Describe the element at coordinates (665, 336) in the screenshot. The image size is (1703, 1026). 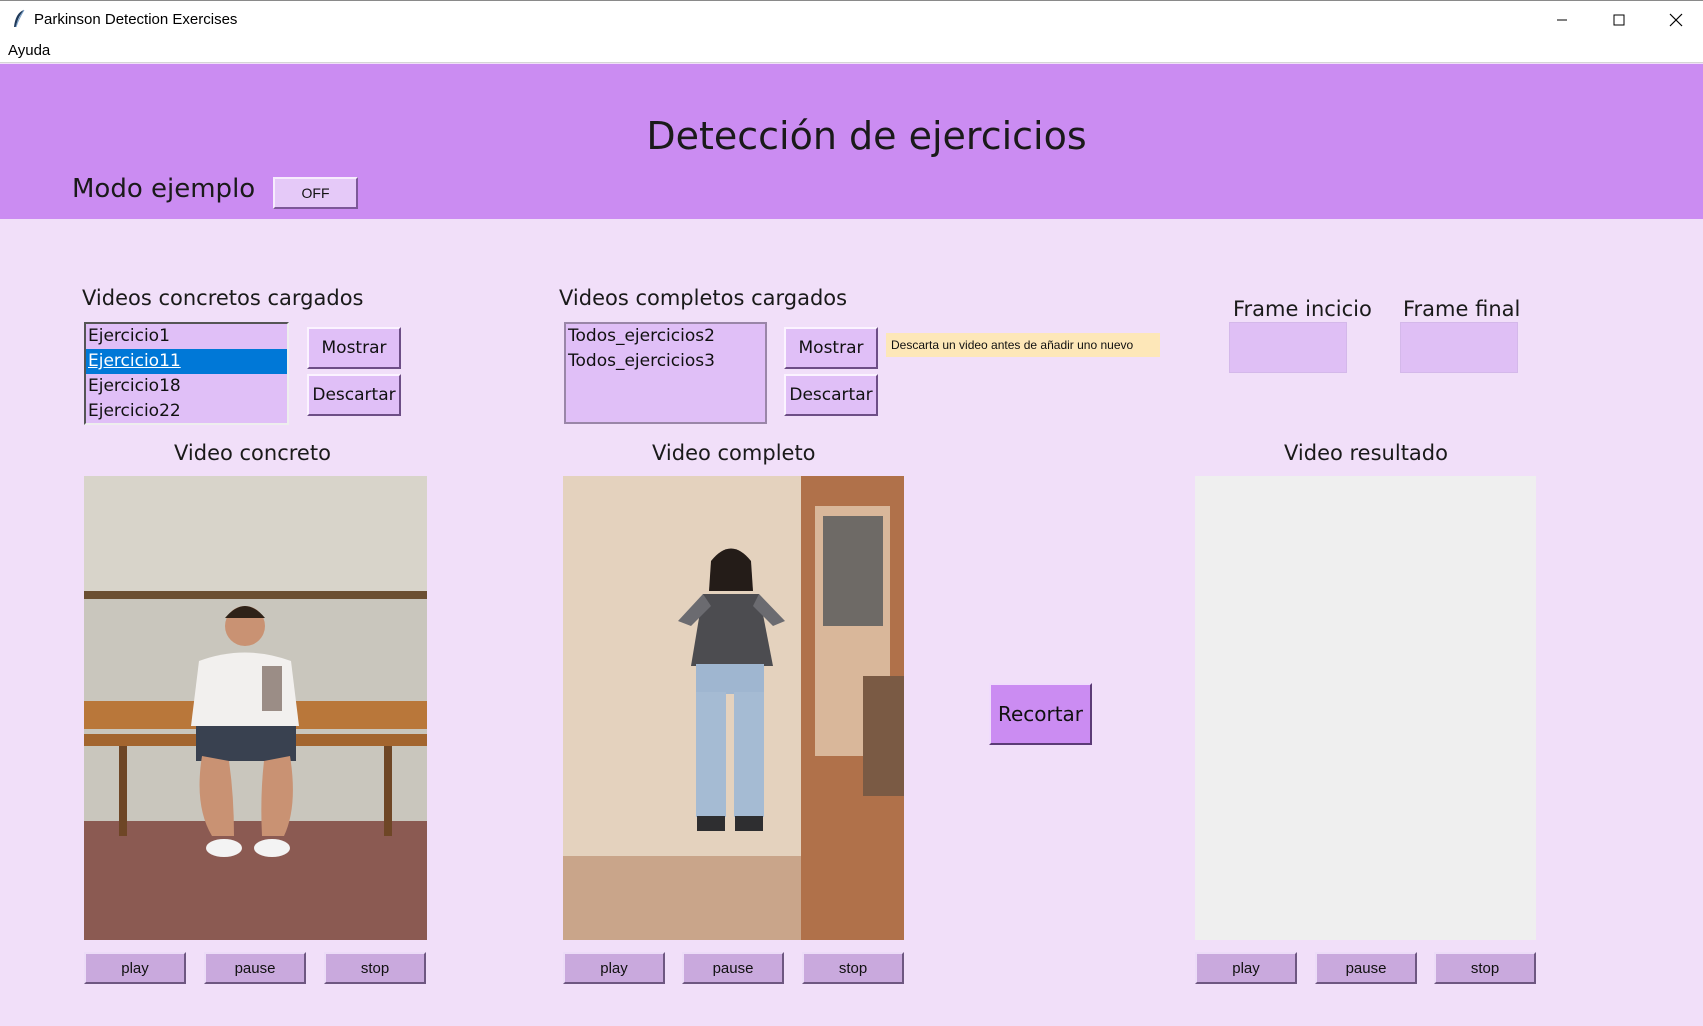
I see `list-item: Todos_ejercicios2` at that location.